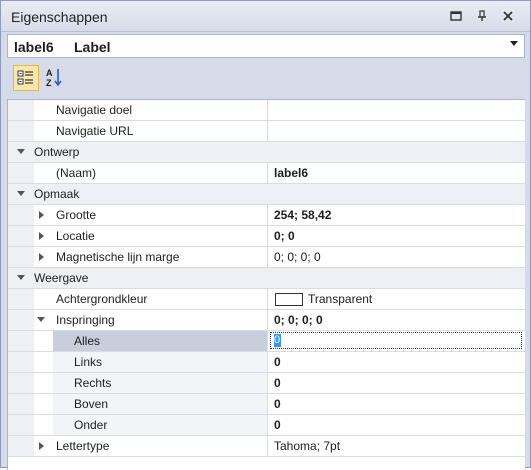 Image resolution: width=531 pixels, height=470 pixels. Describe the element at coordinates (396, 215) in the screenshot. I see `property-value-cell: 254; 58,42` at that location.